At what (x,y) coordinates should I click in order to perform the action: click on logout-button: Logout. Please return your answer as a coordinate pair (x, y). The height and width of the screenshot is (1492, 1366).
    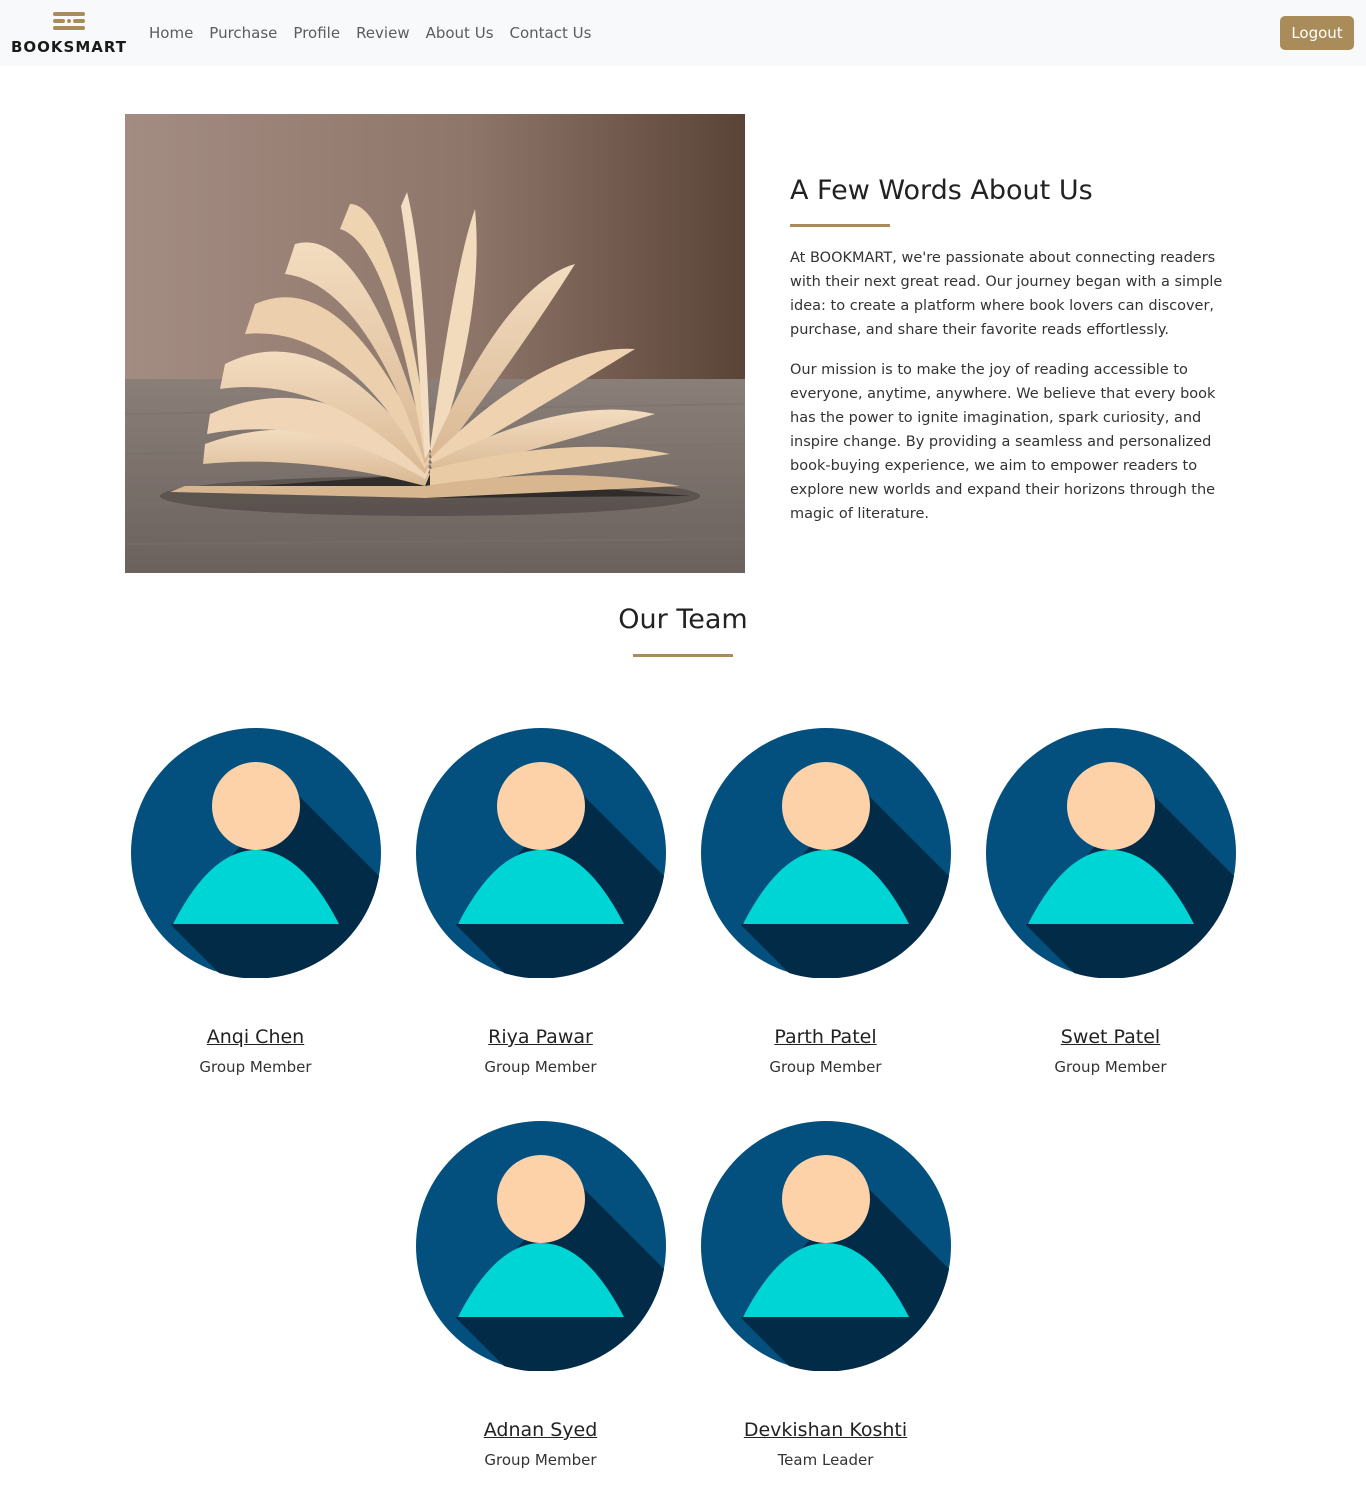
    Looking at the image, I should click on (1317, 33).